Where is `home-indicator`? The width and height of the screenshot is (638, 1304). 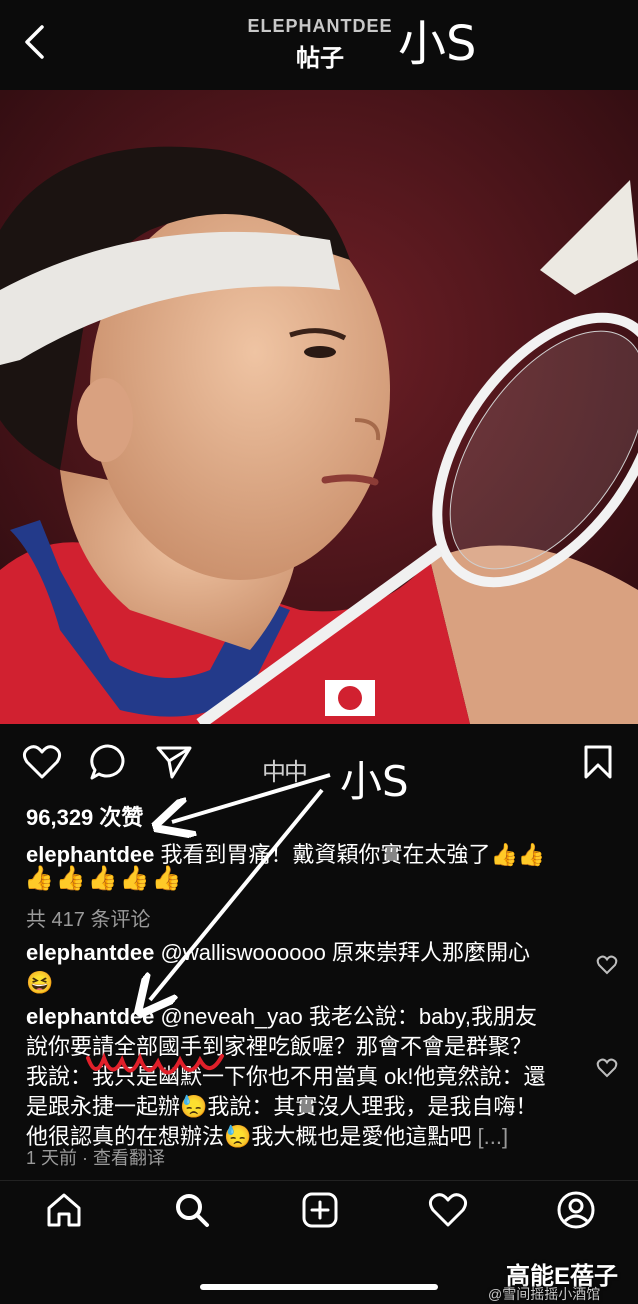 home-indicator is located at coordinates (319, 1287).